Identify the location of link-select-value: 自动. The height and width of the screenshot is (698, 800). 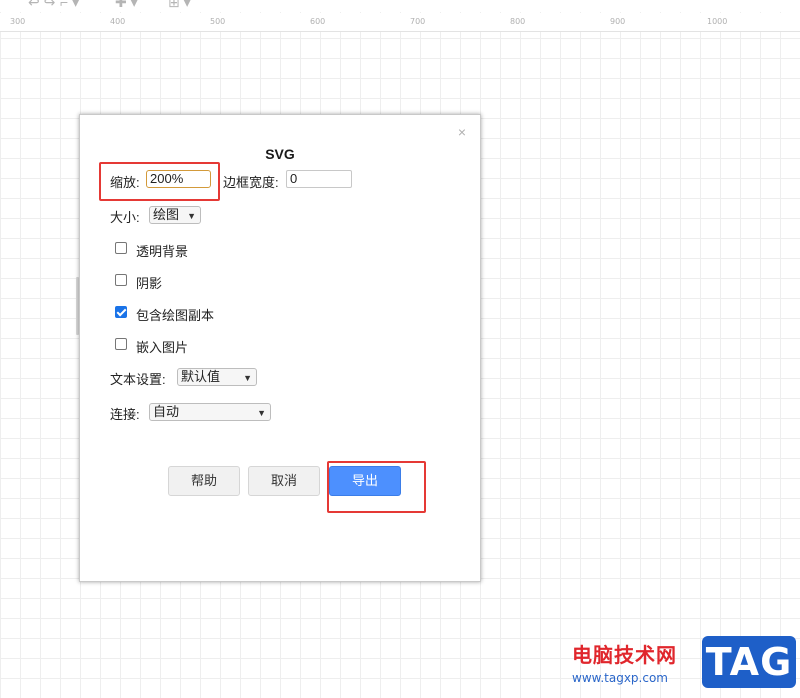
(166, 411).